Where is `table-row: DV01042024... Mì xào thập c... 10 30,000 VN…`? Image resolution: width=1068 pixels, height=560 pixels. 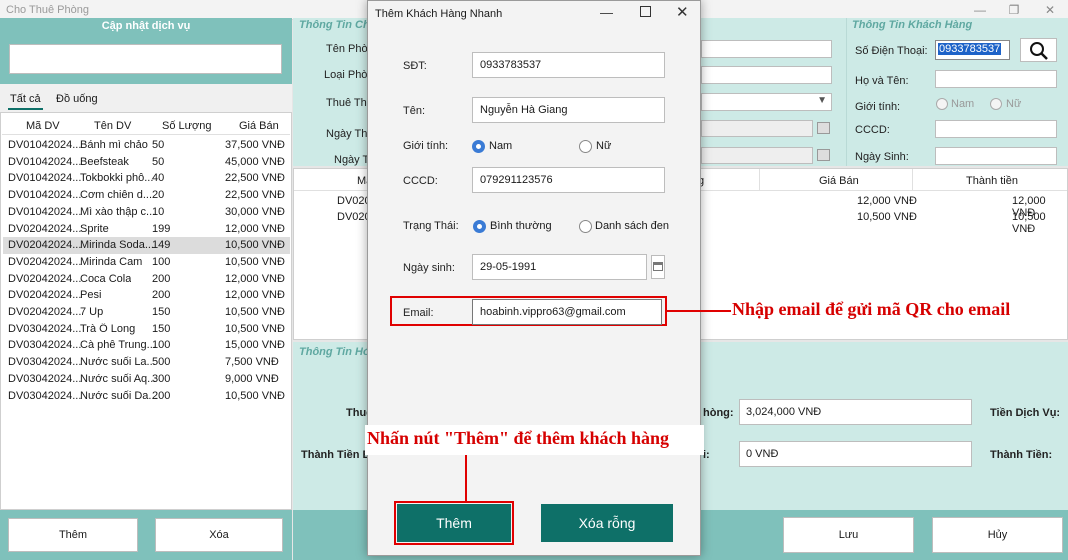 table-row: DV01042024... Mì xào thập c... 10 30,000 VN… is located at coordinates (146, 212).